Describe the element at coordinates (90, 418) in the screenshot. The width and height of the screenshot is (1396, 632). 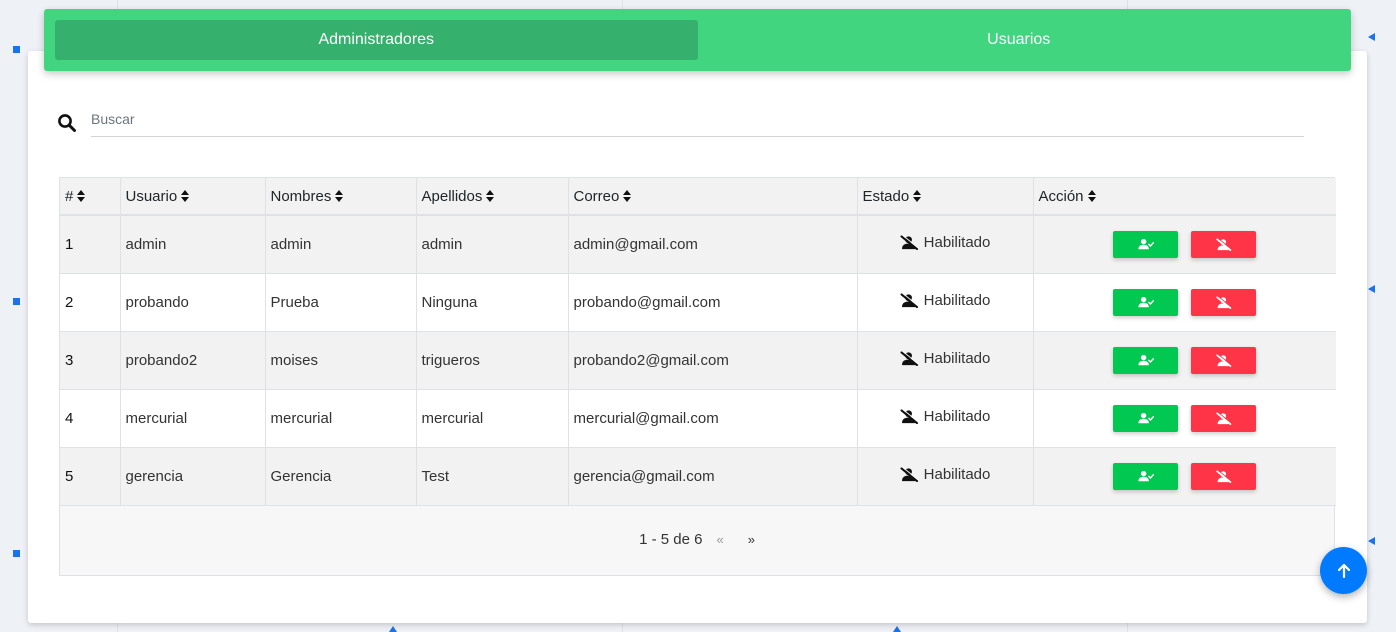
I see `cell-index: 4` at that location.